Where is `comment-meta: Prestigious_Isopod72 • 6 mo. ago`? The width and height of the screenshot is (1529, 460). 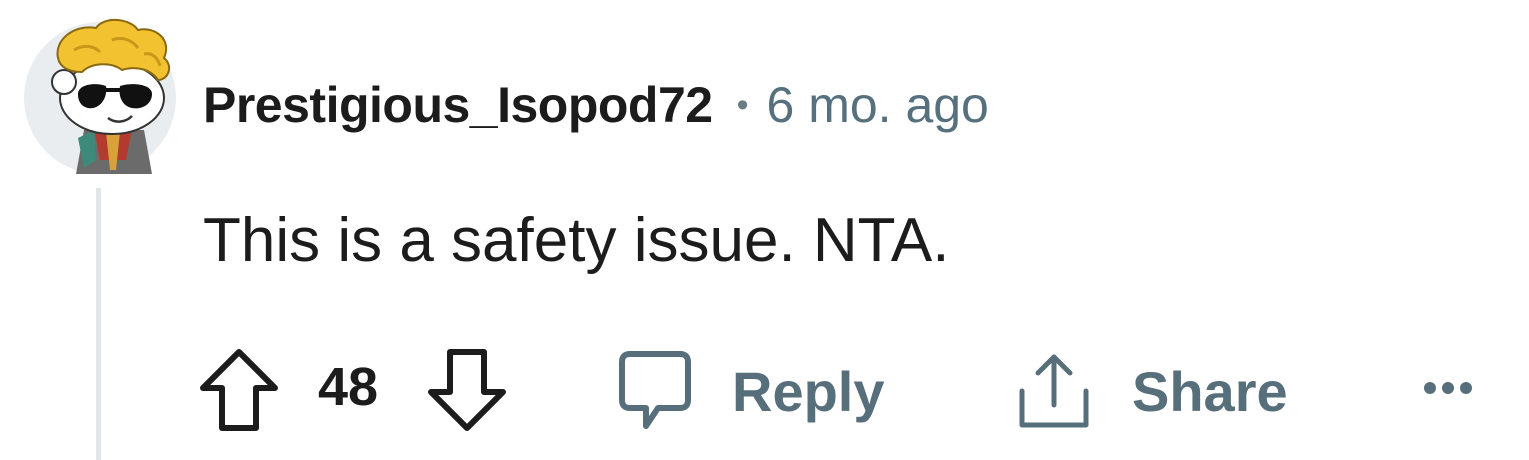
comment-meta: Prestigious_Isopod72 • 6 mo. ago is located at coordinates (596, 105).